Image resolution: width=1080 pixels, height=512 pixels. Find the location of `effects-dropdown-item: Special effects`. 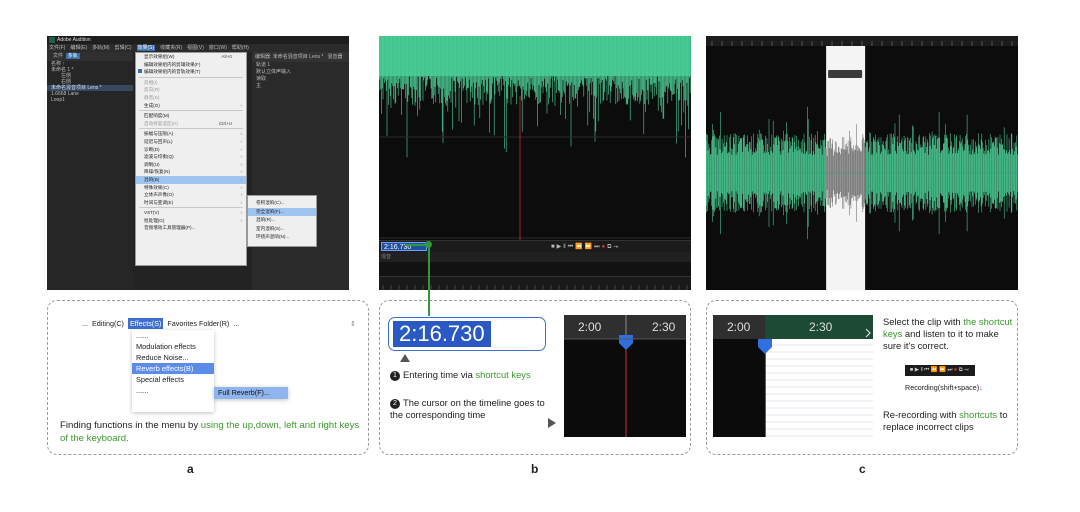

effects-dropdown-item: Special effects is located at coordinates (173, 379).